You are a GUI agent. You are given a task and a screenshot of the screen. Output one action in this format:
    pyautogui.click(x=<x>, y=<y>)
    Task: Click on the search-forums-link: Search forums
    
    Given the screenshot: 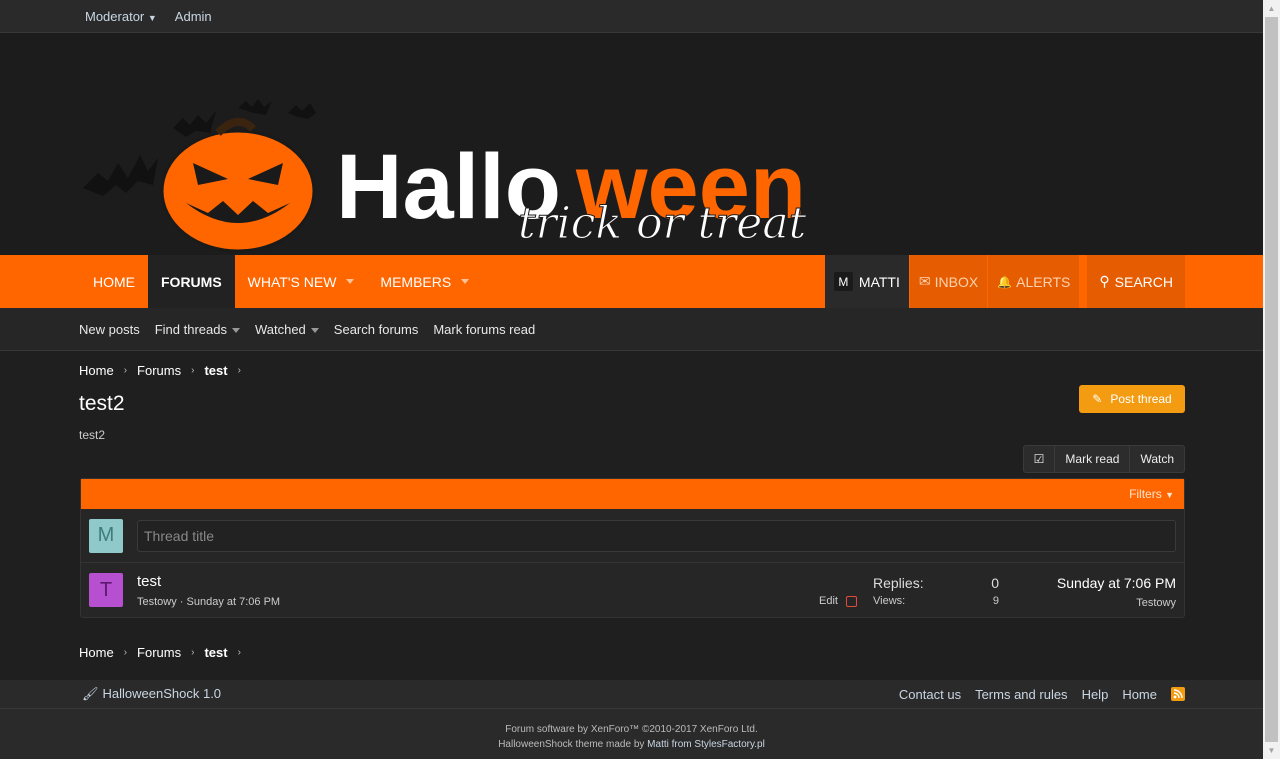 What is the action you would take?
    pyautogui.click(x=376, y=329)
    